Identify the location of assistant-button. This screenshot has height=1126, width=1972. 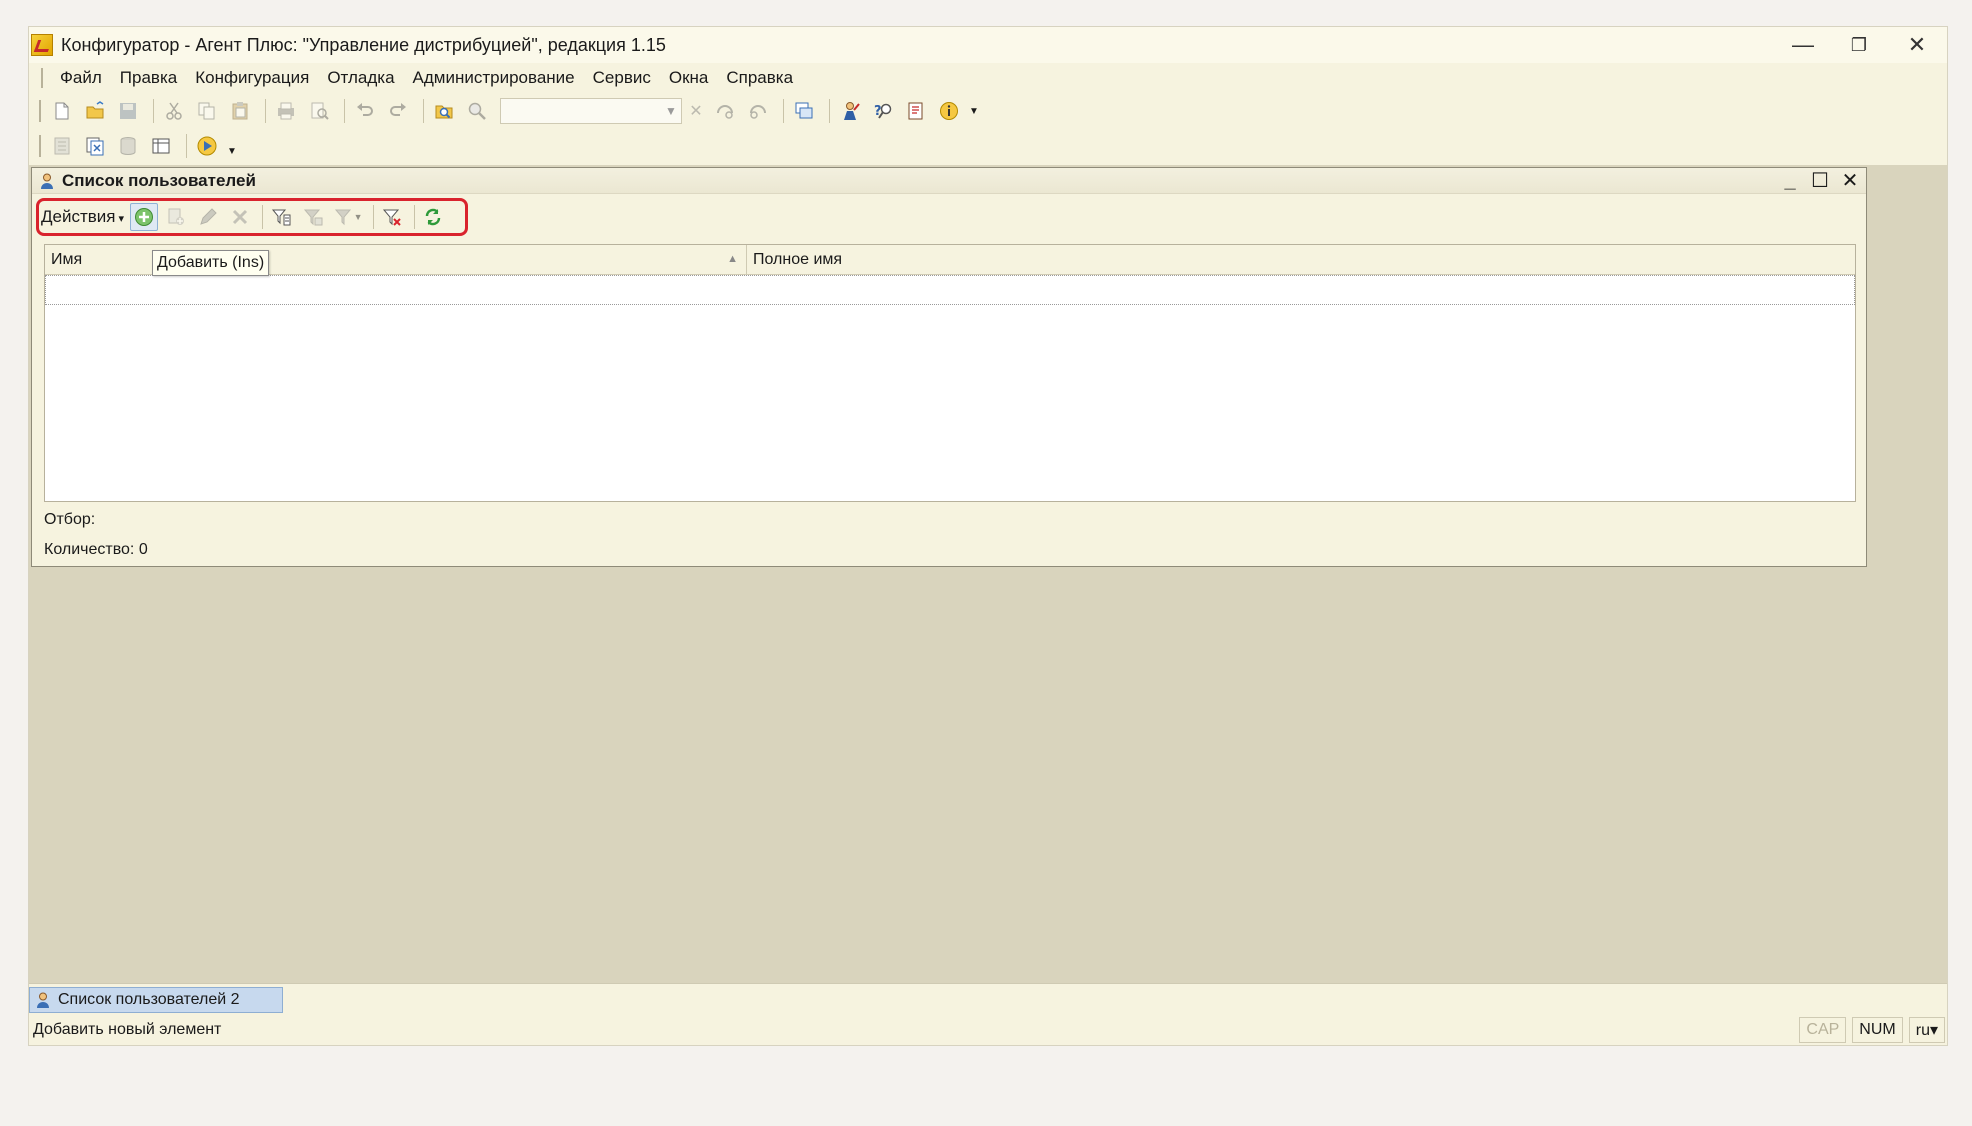
(850, 111).